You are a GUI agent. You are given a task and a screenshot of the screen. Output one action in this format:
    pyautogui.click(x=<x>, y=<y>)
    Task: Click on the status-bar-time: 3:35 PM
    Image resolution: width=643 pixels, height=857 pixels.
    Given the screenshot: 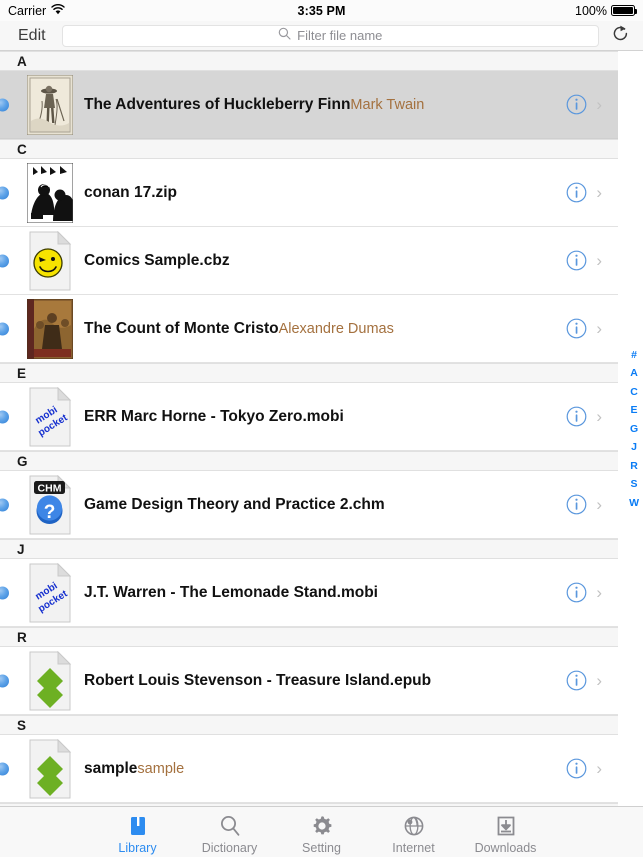 What is the action you would take?
    pyautogui.click(x=321, y=10)
    